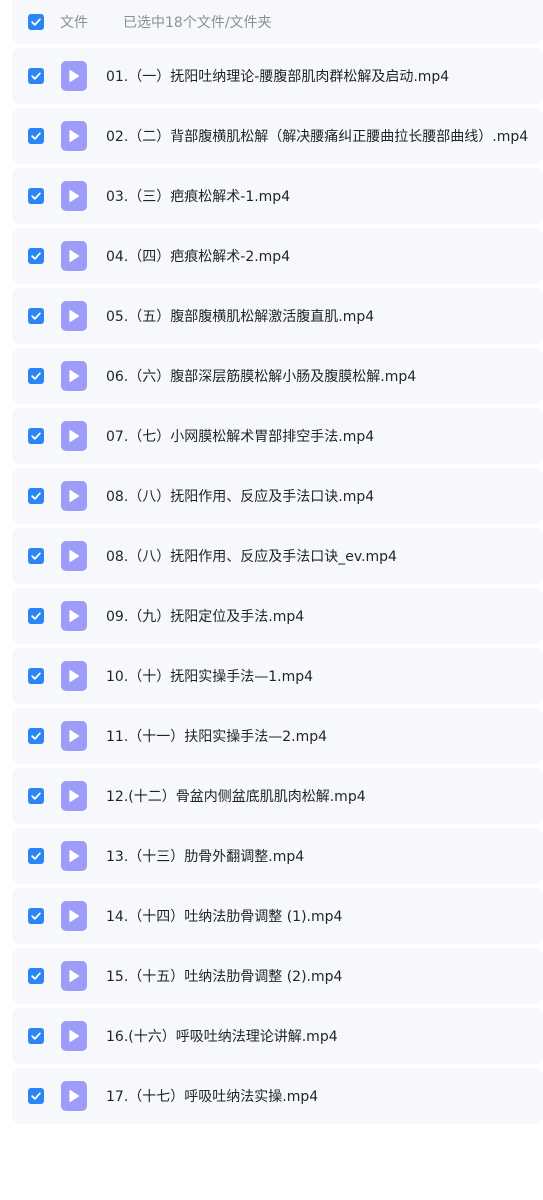  I want to click on file-row: 11.（十一）扶阳实操手法—2.mp4, so click(277, 736).